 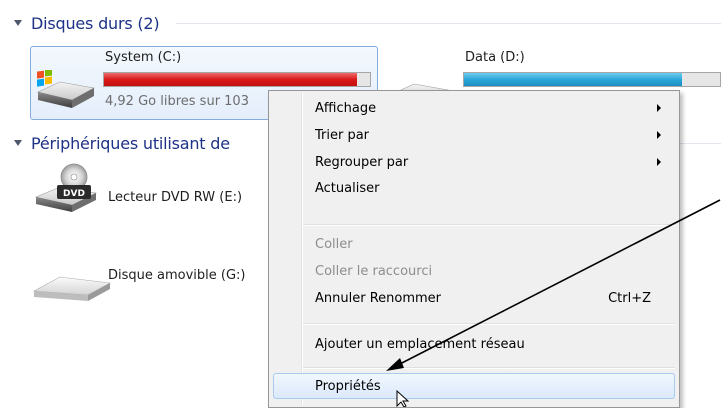 I want to click on usage-fill-c, so click(x=230, y=79).